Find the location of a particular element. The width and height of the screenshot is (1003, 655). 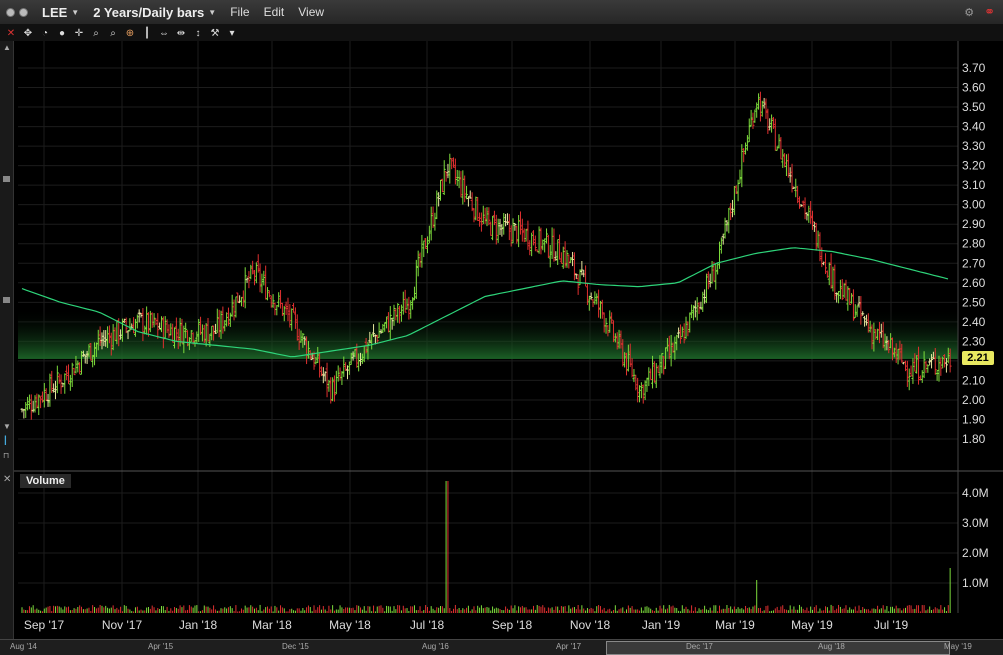

time-axis-label: Mar '18 is located at coordinates (272, 625).